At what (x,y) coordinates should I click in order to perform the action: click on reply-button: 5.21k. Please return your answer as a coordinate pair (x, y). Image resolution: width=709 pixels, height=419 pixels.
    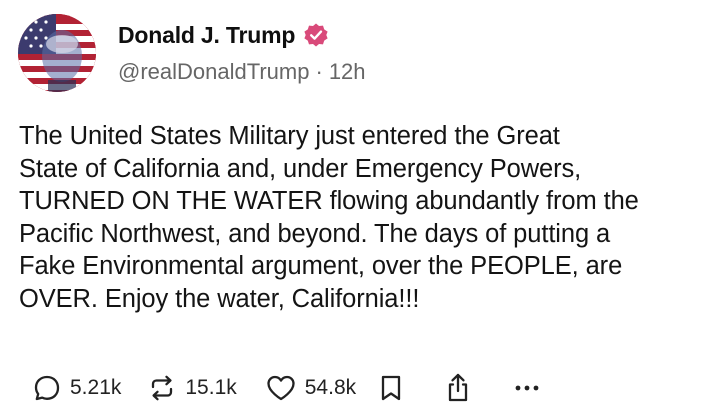
    Looking at the image, I should click on (76, 388).